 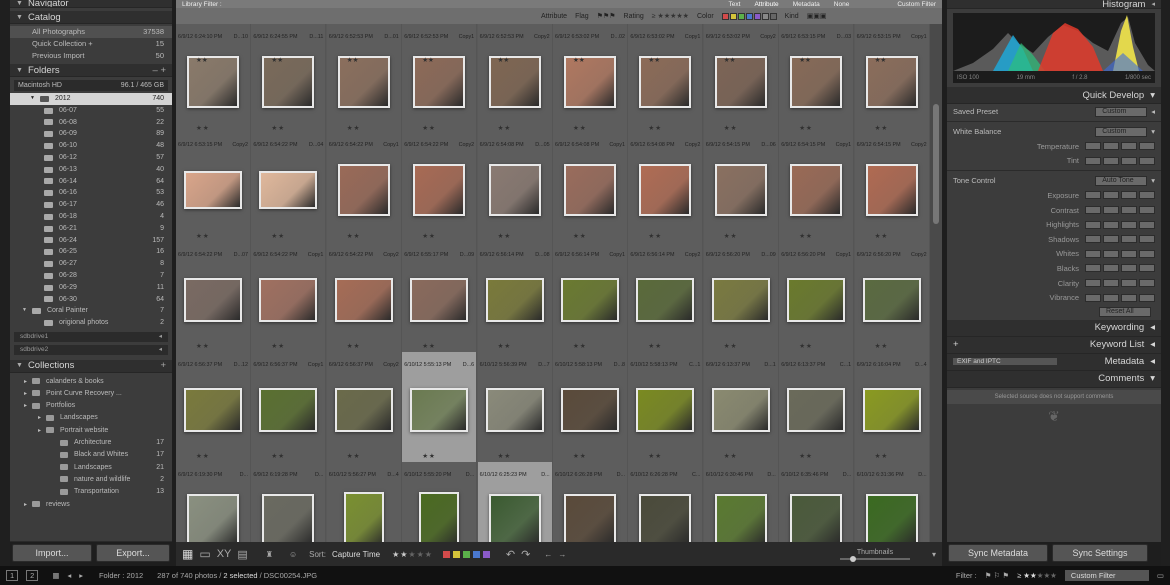 What do you see at coordinates (666, 297) in the screenshot?
I see `thumbnail-cell: 6/9/12 6:56:14 PM Copy2 ★★` at bounding box center [666, 297].